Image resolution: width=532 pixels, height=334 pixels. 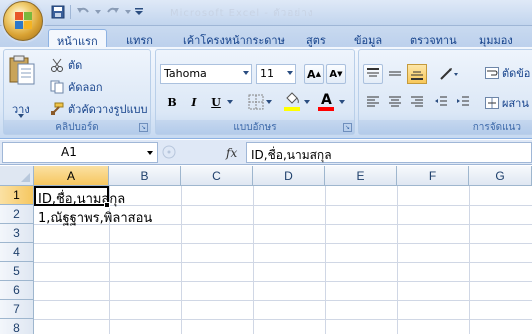 What do you see at coordinates (361, 176) in the screenshot?
I see `column-header-e: E` at bounding box center [361, 176].